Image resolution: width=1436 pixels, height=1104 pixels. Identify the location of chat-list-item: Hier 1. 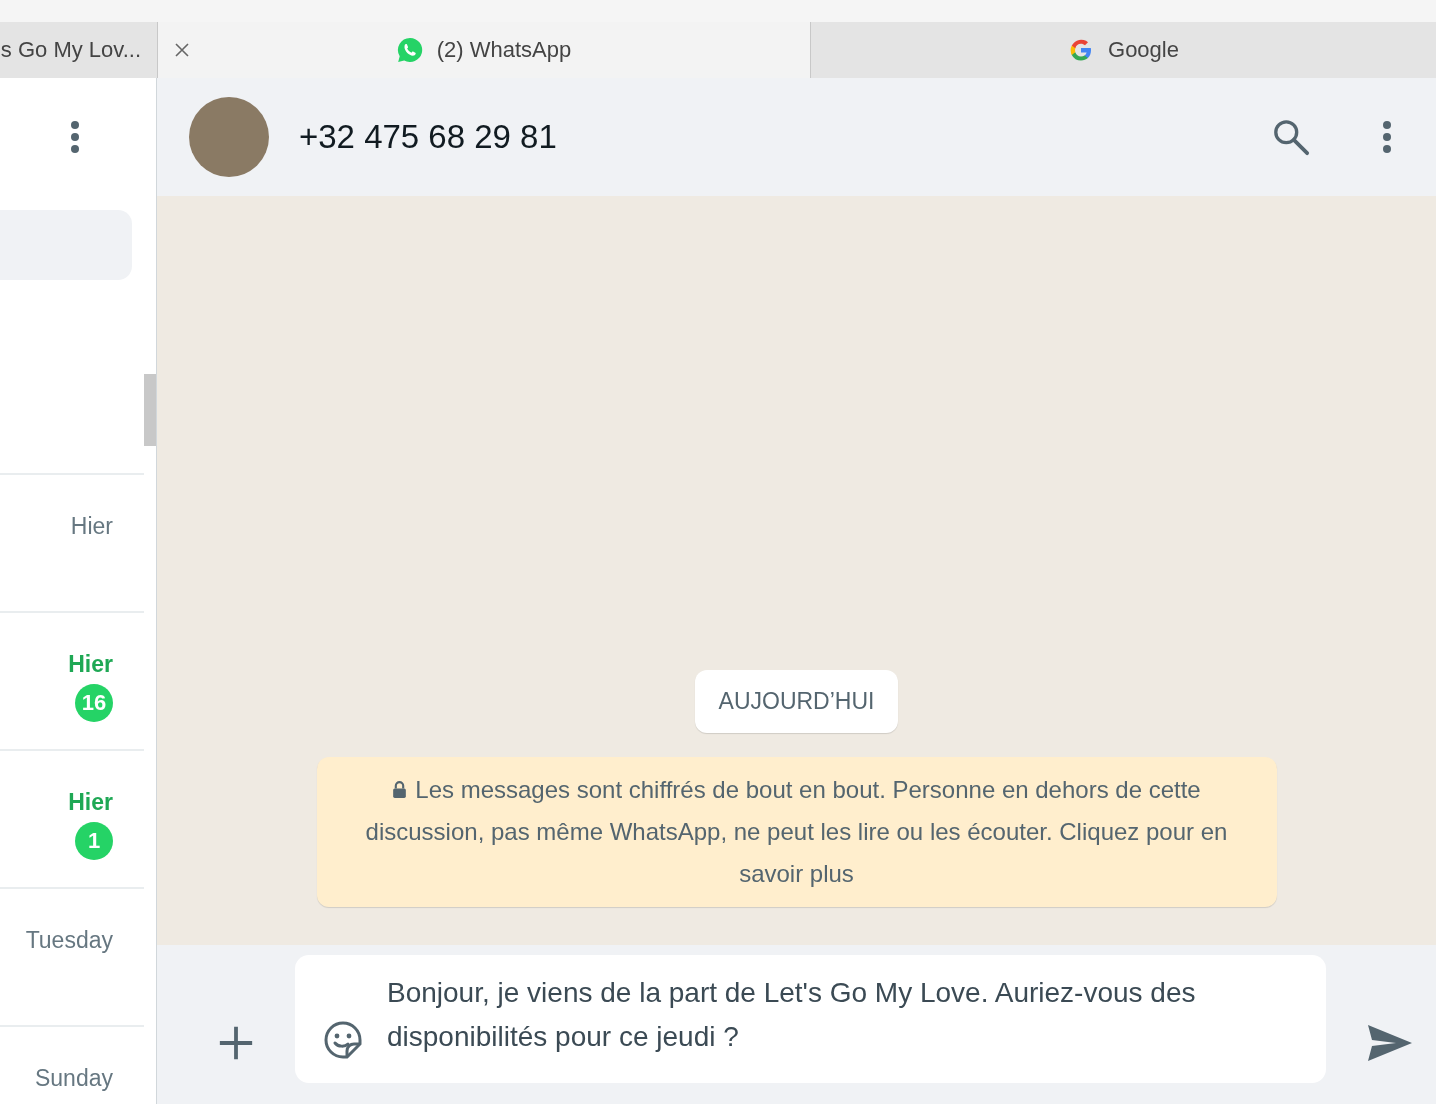
(72, 818).